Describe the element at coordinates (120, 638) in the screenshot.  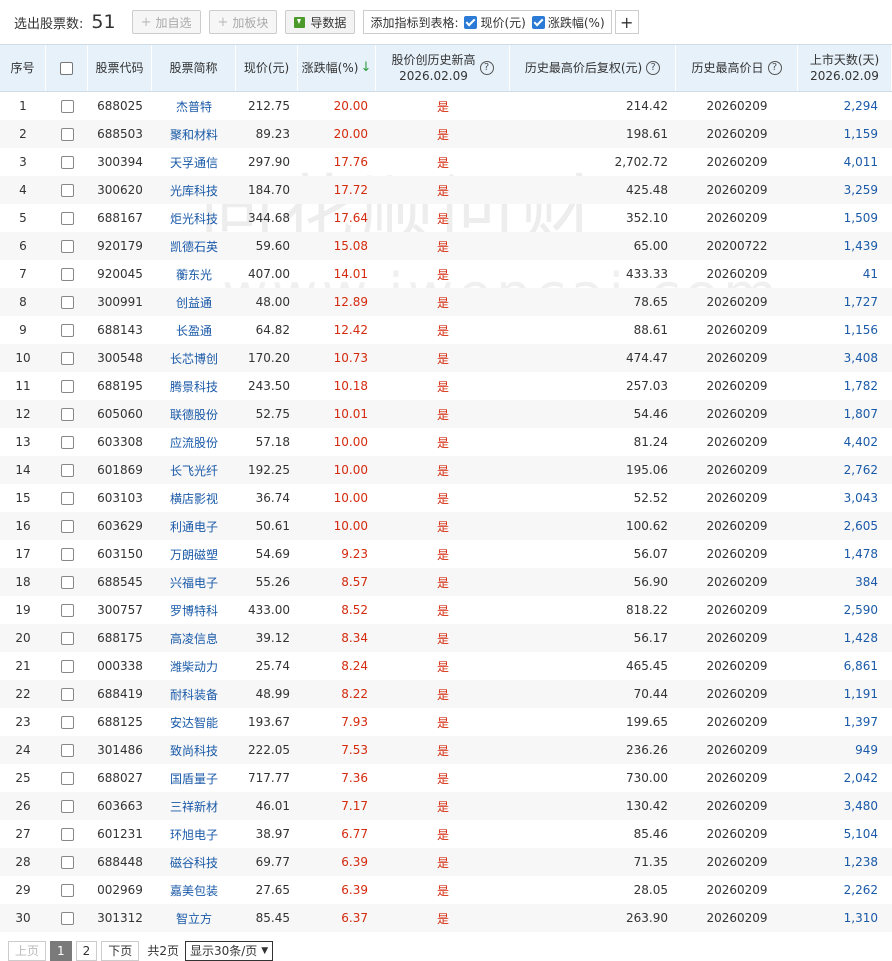
I see `stock-code: 688175` at that location.